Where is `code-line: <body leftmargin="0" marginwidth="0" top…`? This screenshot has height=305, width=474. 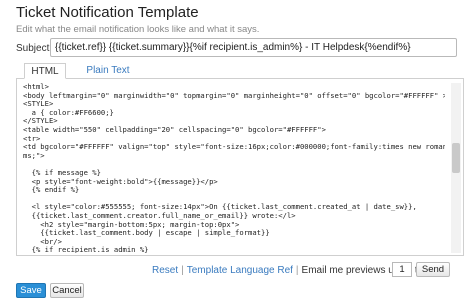 code-line: <body leftmargin="0" marginwidth="0" top… is located at coordinates (234, 95).